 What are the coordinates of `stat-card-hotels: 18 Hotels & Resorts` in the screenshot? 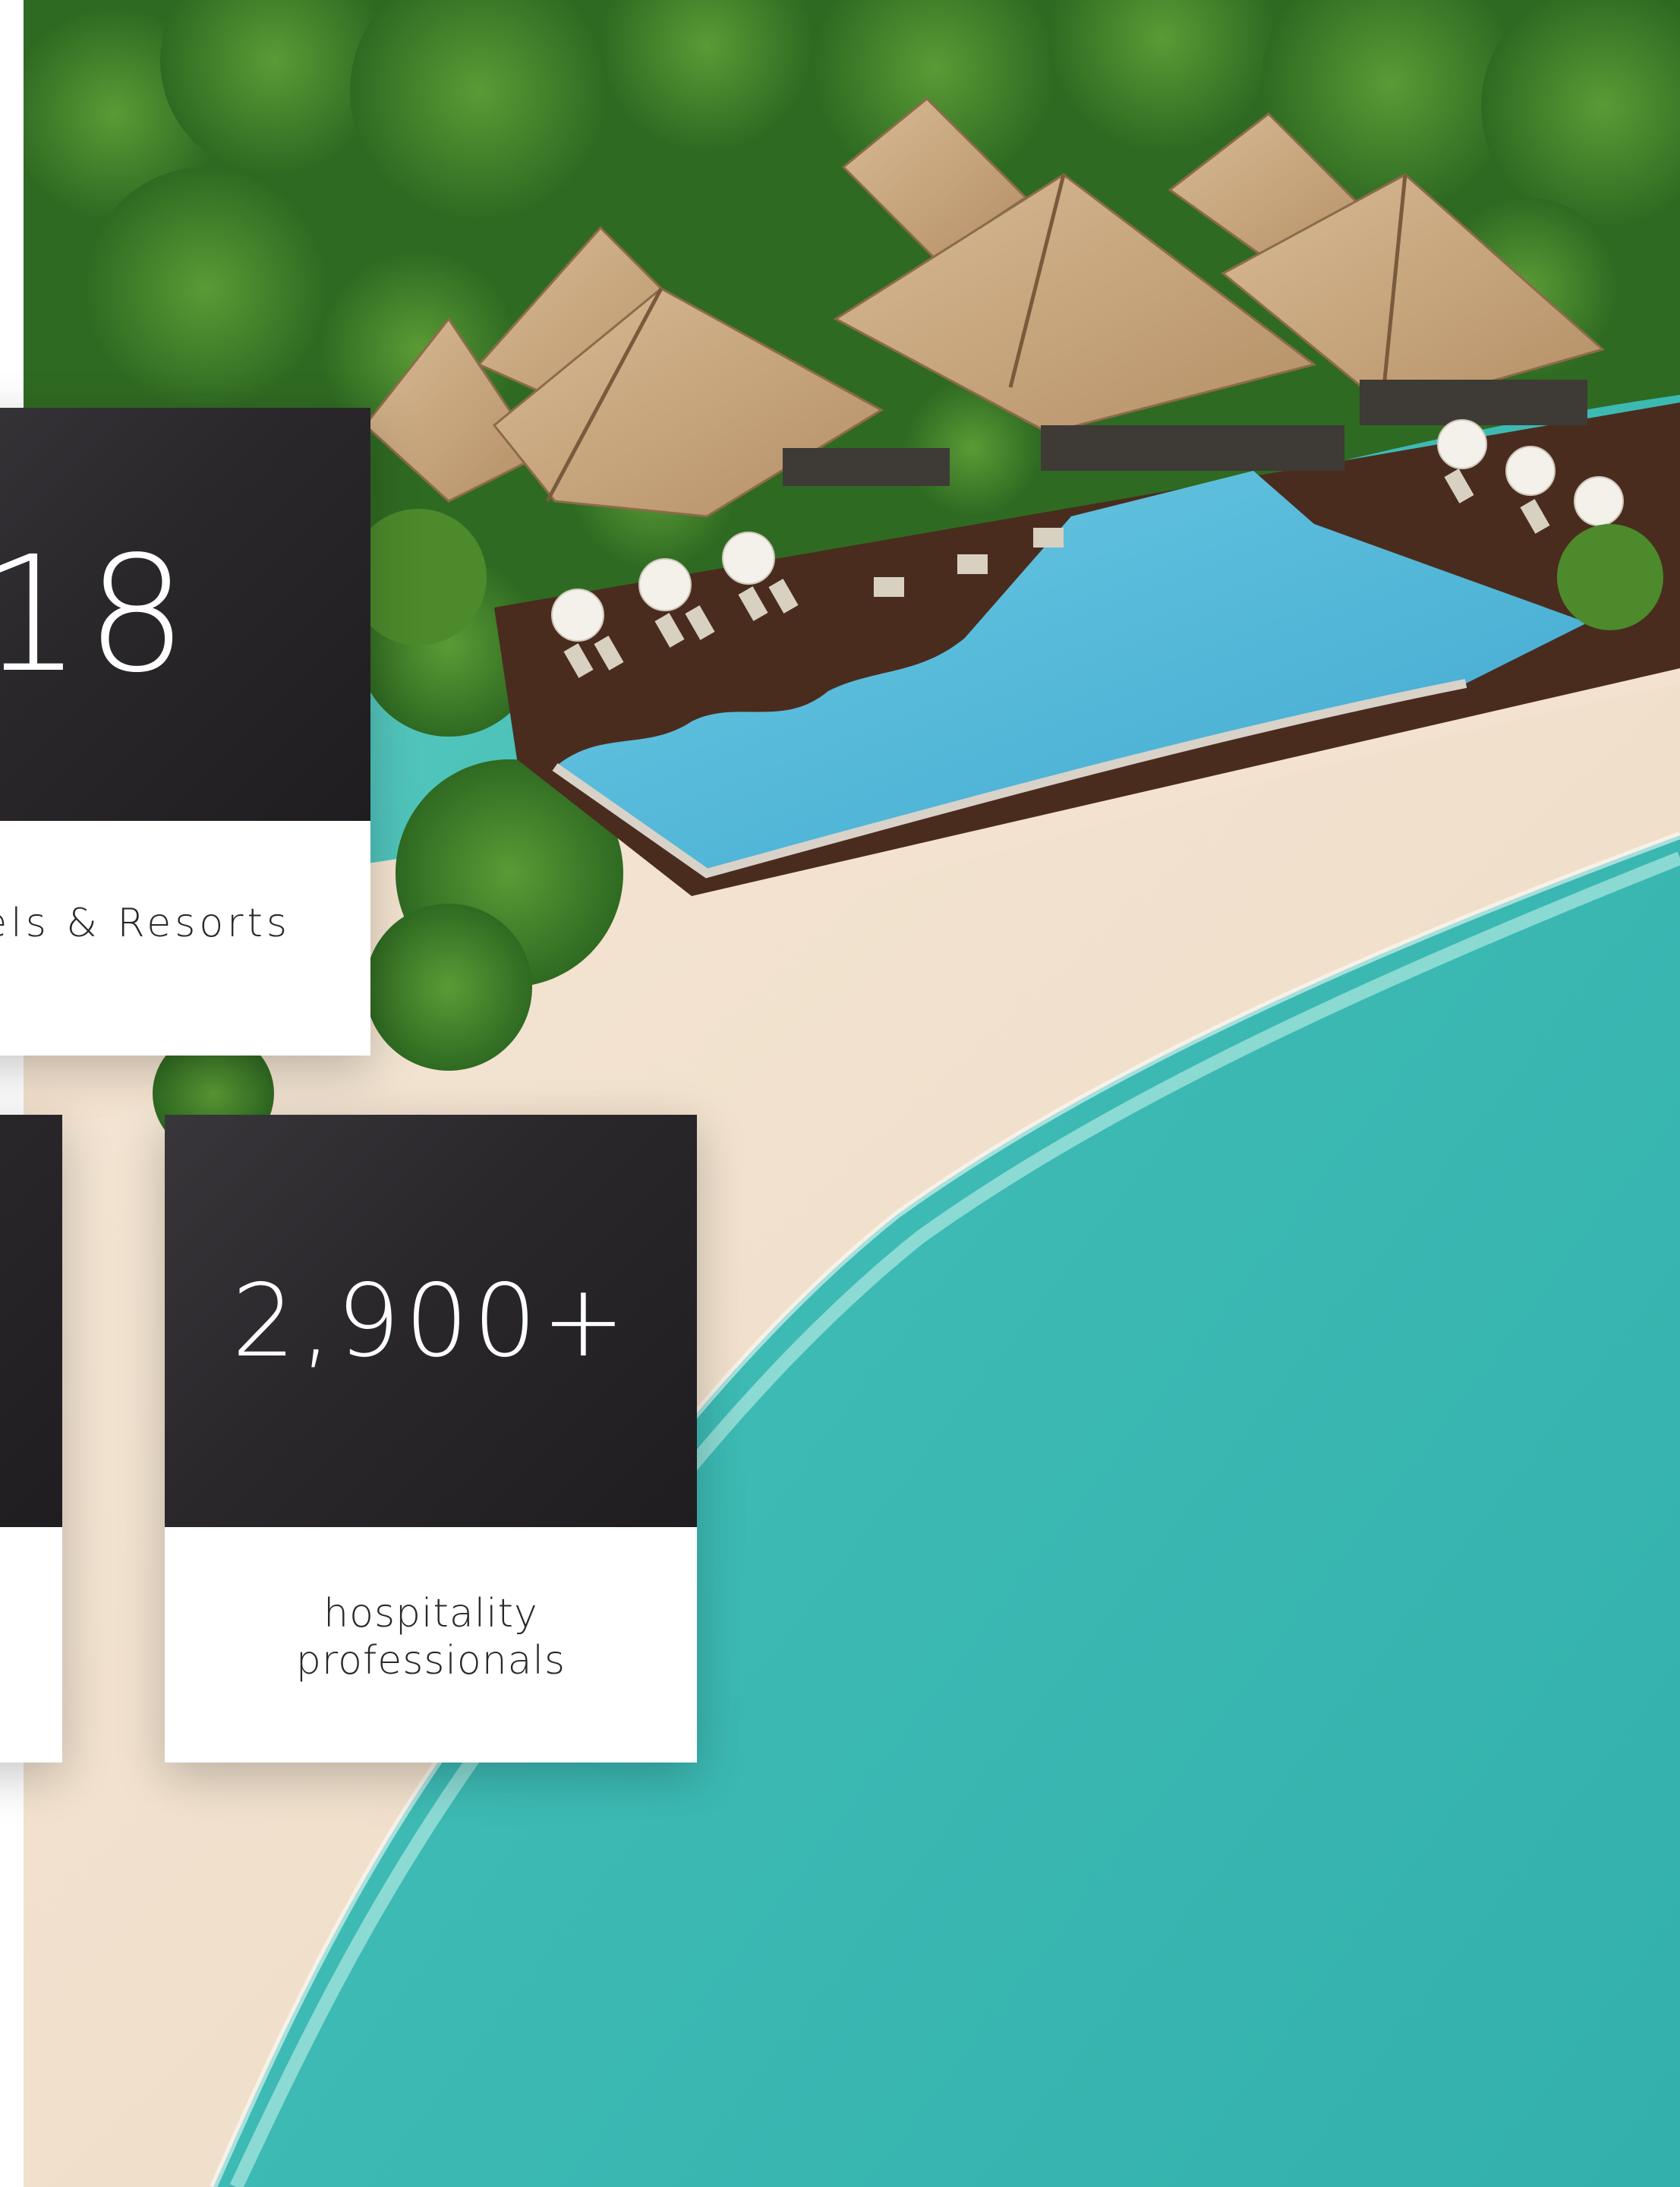 It's located at (185, 732).